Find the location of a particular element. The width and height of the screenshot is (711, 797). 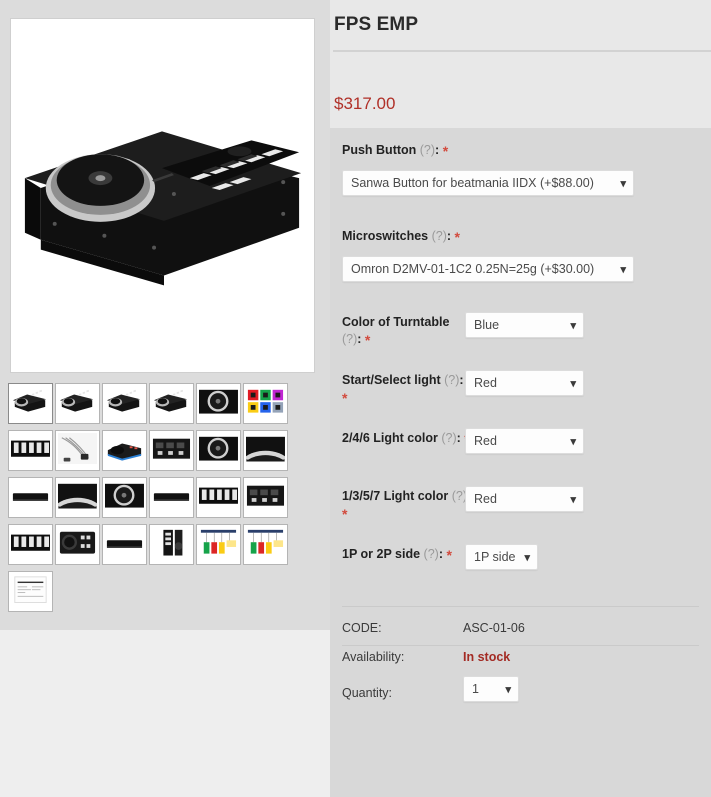

thumbnail-button-assembly is located at coordinates (171, 450).